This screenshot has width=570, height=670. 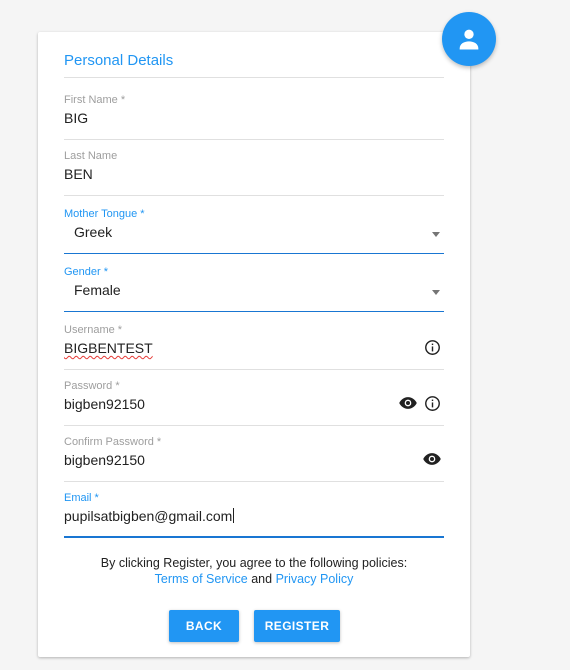 I want to click on privacy-policy-link: Privacy Policy, so click(x=315, y=579).